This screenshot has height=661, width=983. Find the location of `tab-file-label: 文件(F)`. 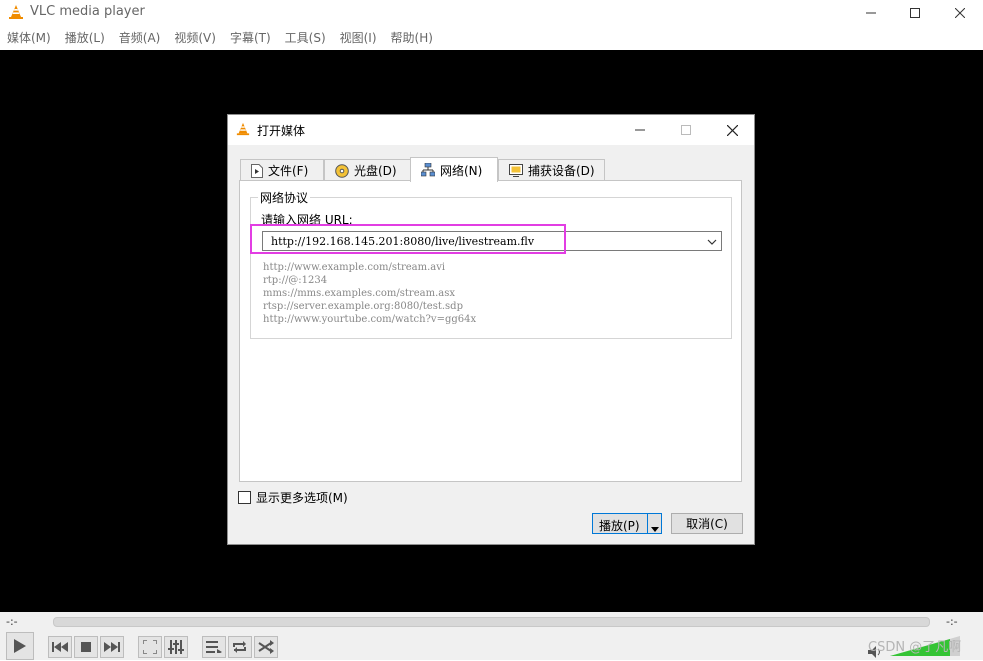

tab-file-label: 文件(F) is located at coordinates (288, 171).